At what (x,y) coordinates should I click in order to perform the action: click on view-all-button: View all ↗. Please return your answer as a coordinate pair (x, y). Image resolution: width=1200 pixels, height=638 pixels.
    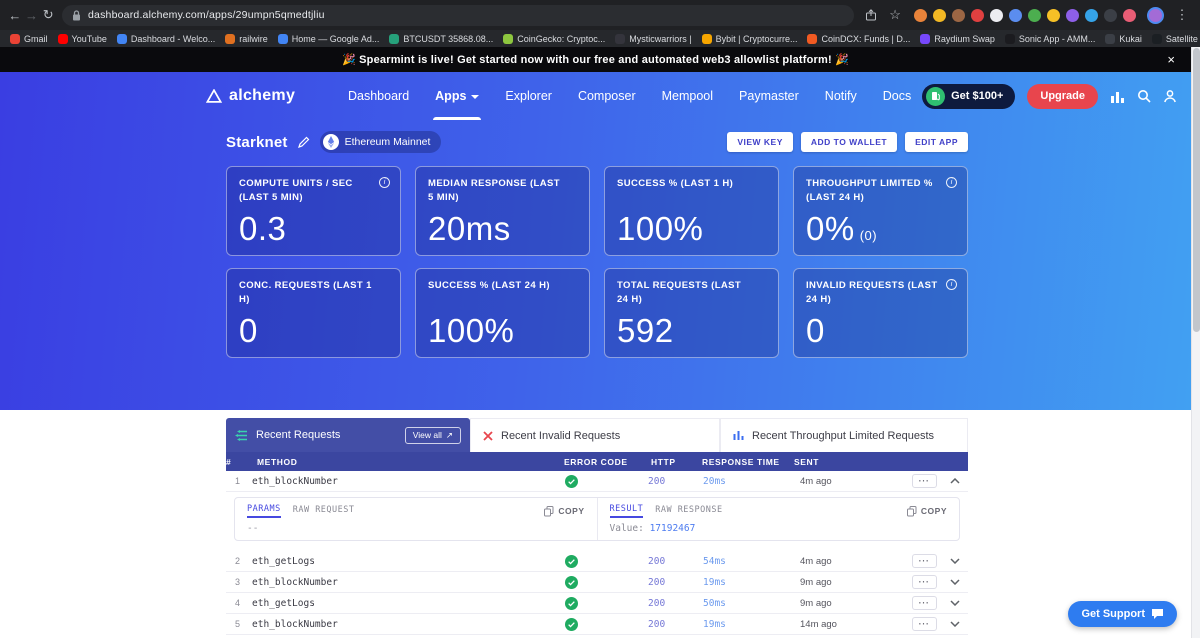
    Looking at the image, I should click on (432, 435).